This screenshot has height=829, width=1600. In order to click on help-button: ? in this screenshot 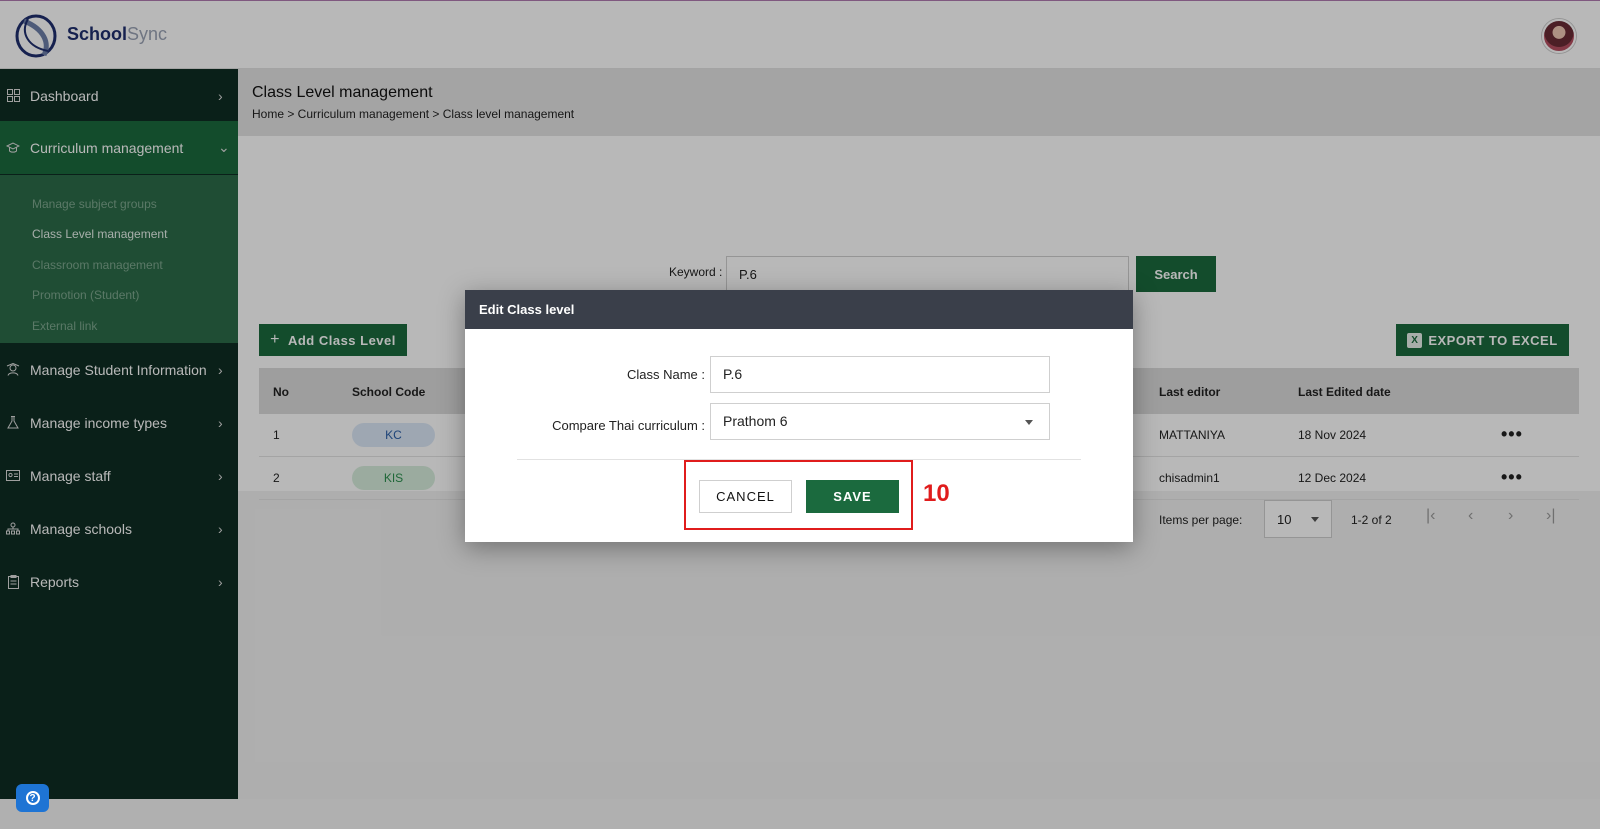, I will do `click(32, 798)`.